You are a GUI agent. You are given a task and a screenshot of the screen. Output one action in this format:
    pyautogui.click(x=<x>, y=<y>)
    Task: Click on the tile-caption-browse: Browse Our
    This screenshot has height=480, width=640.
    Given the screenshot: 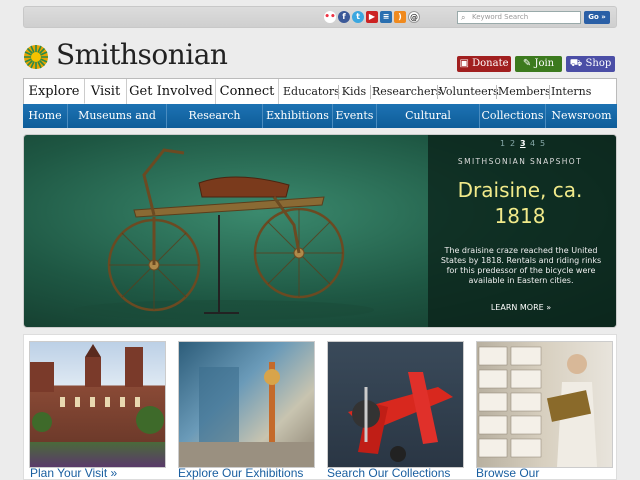 What is the action you would take?
    pyautogui.click(x=507, y=473)
    